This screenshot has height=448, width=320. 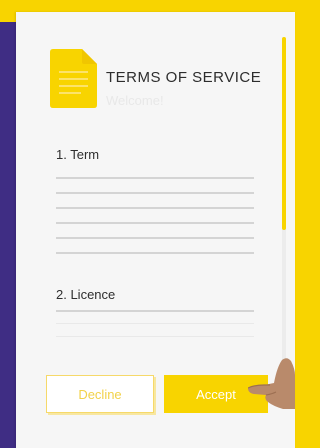 What do you see at coordinates (100, 394) in the screenshot?
I see `decline-button: Decline` at bounding box center [100, 394].